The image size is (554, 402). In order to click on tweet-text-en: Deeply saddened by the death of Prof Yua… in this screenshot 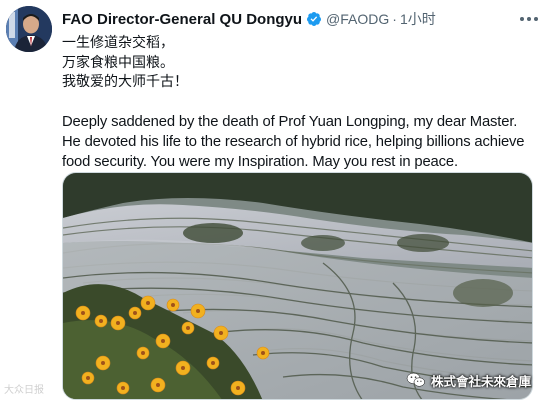, I will do `click(293, 141)`.